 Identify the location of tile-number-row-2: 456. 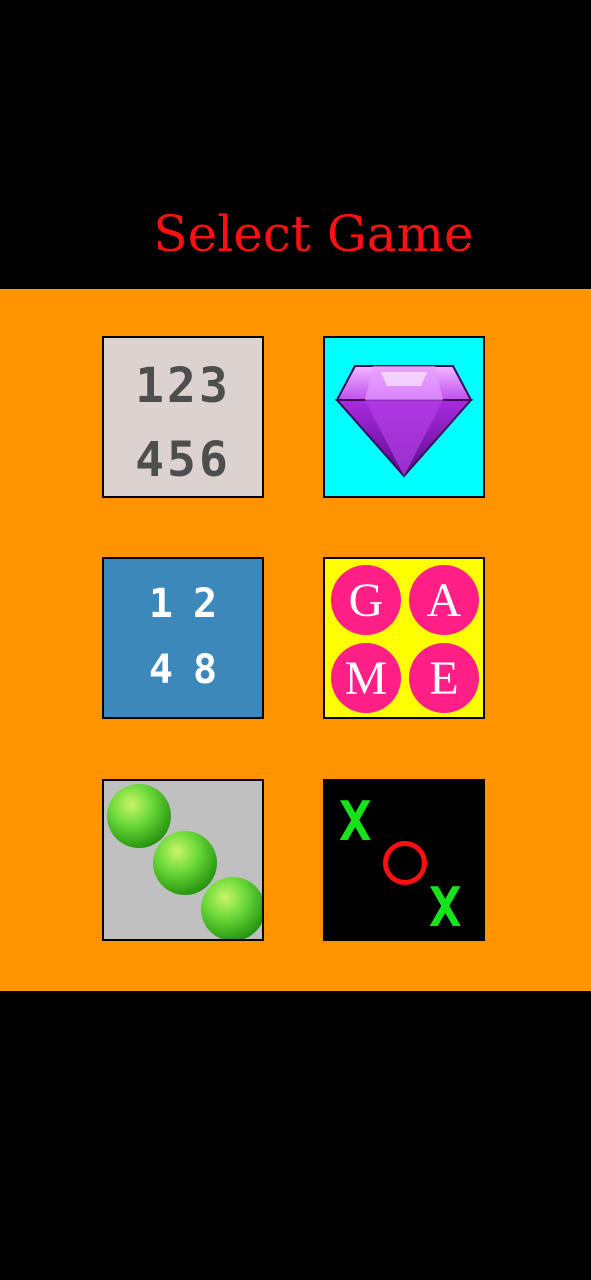
(183, 460).